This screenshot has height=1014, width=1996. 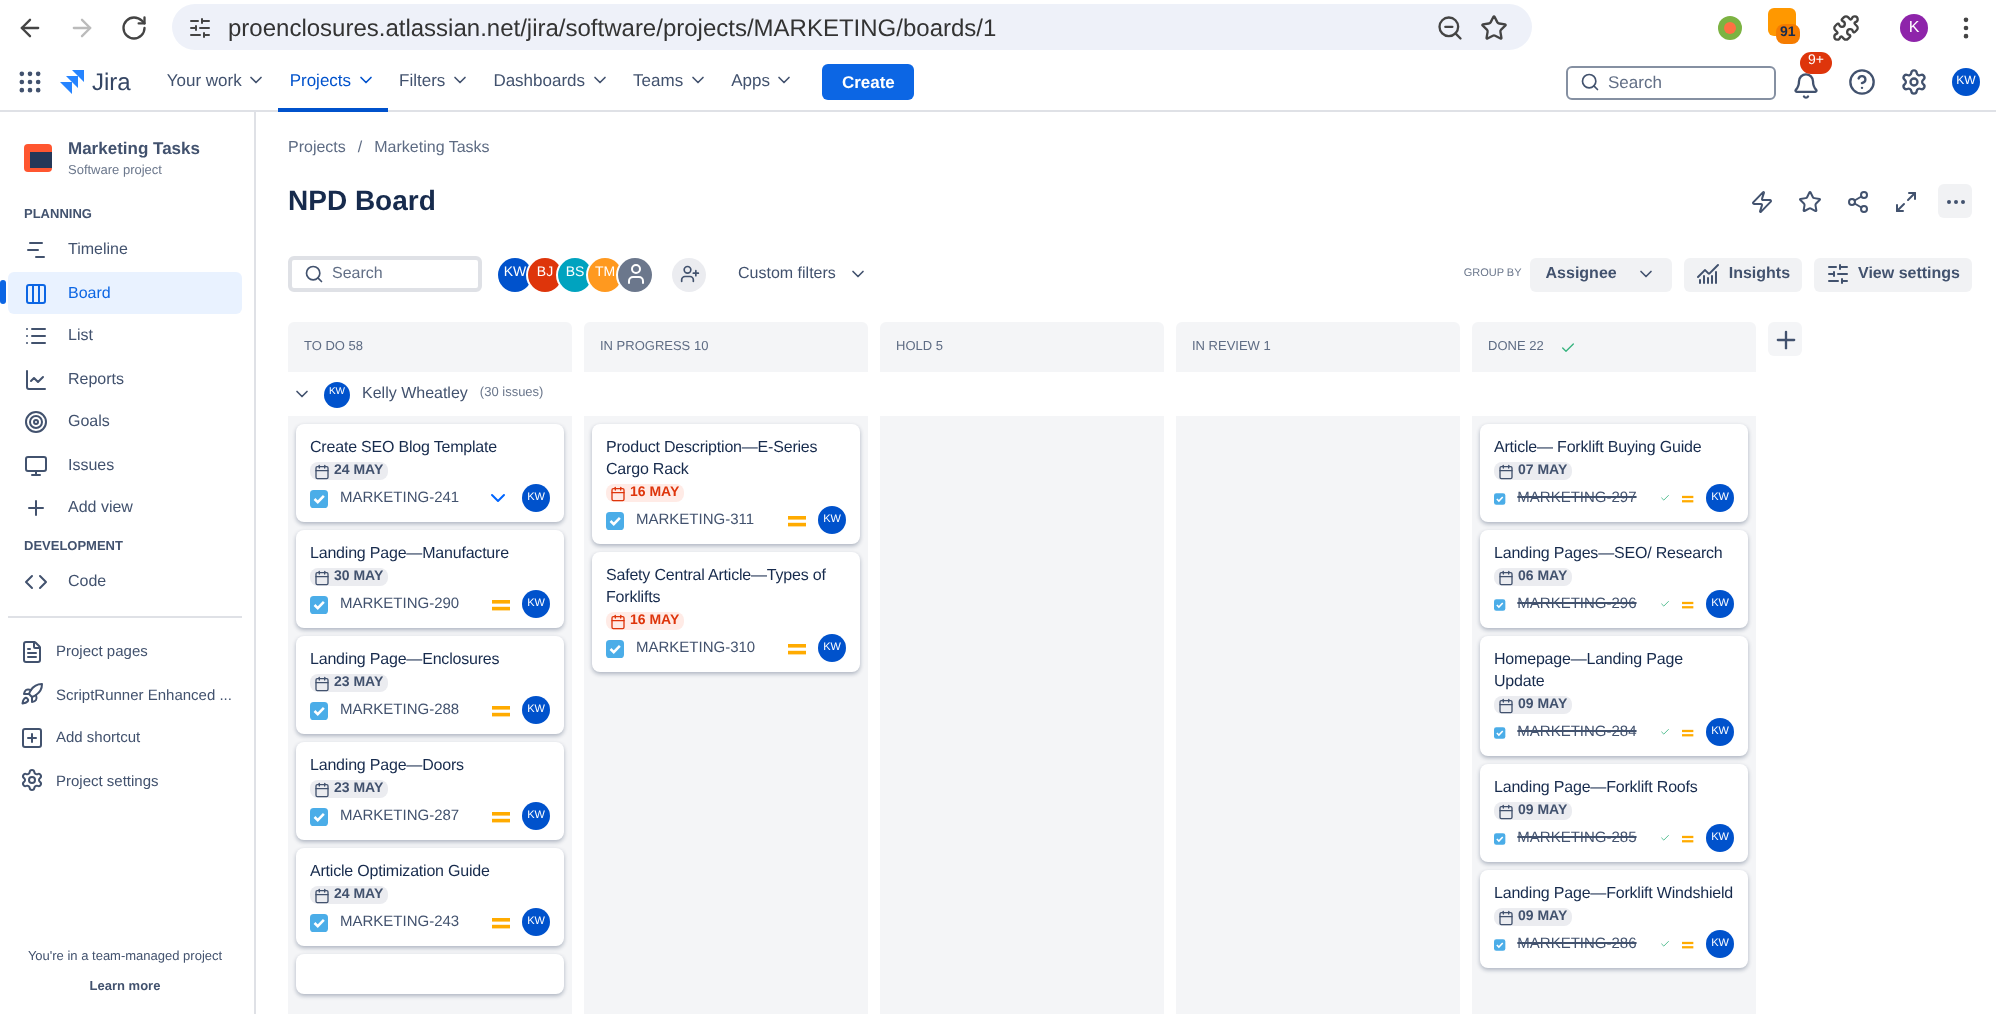 What do you see at coordinates (134, 149) in the screenshot?
I see `project-name: Marketing Tasks` at bounding box center [134, 149].